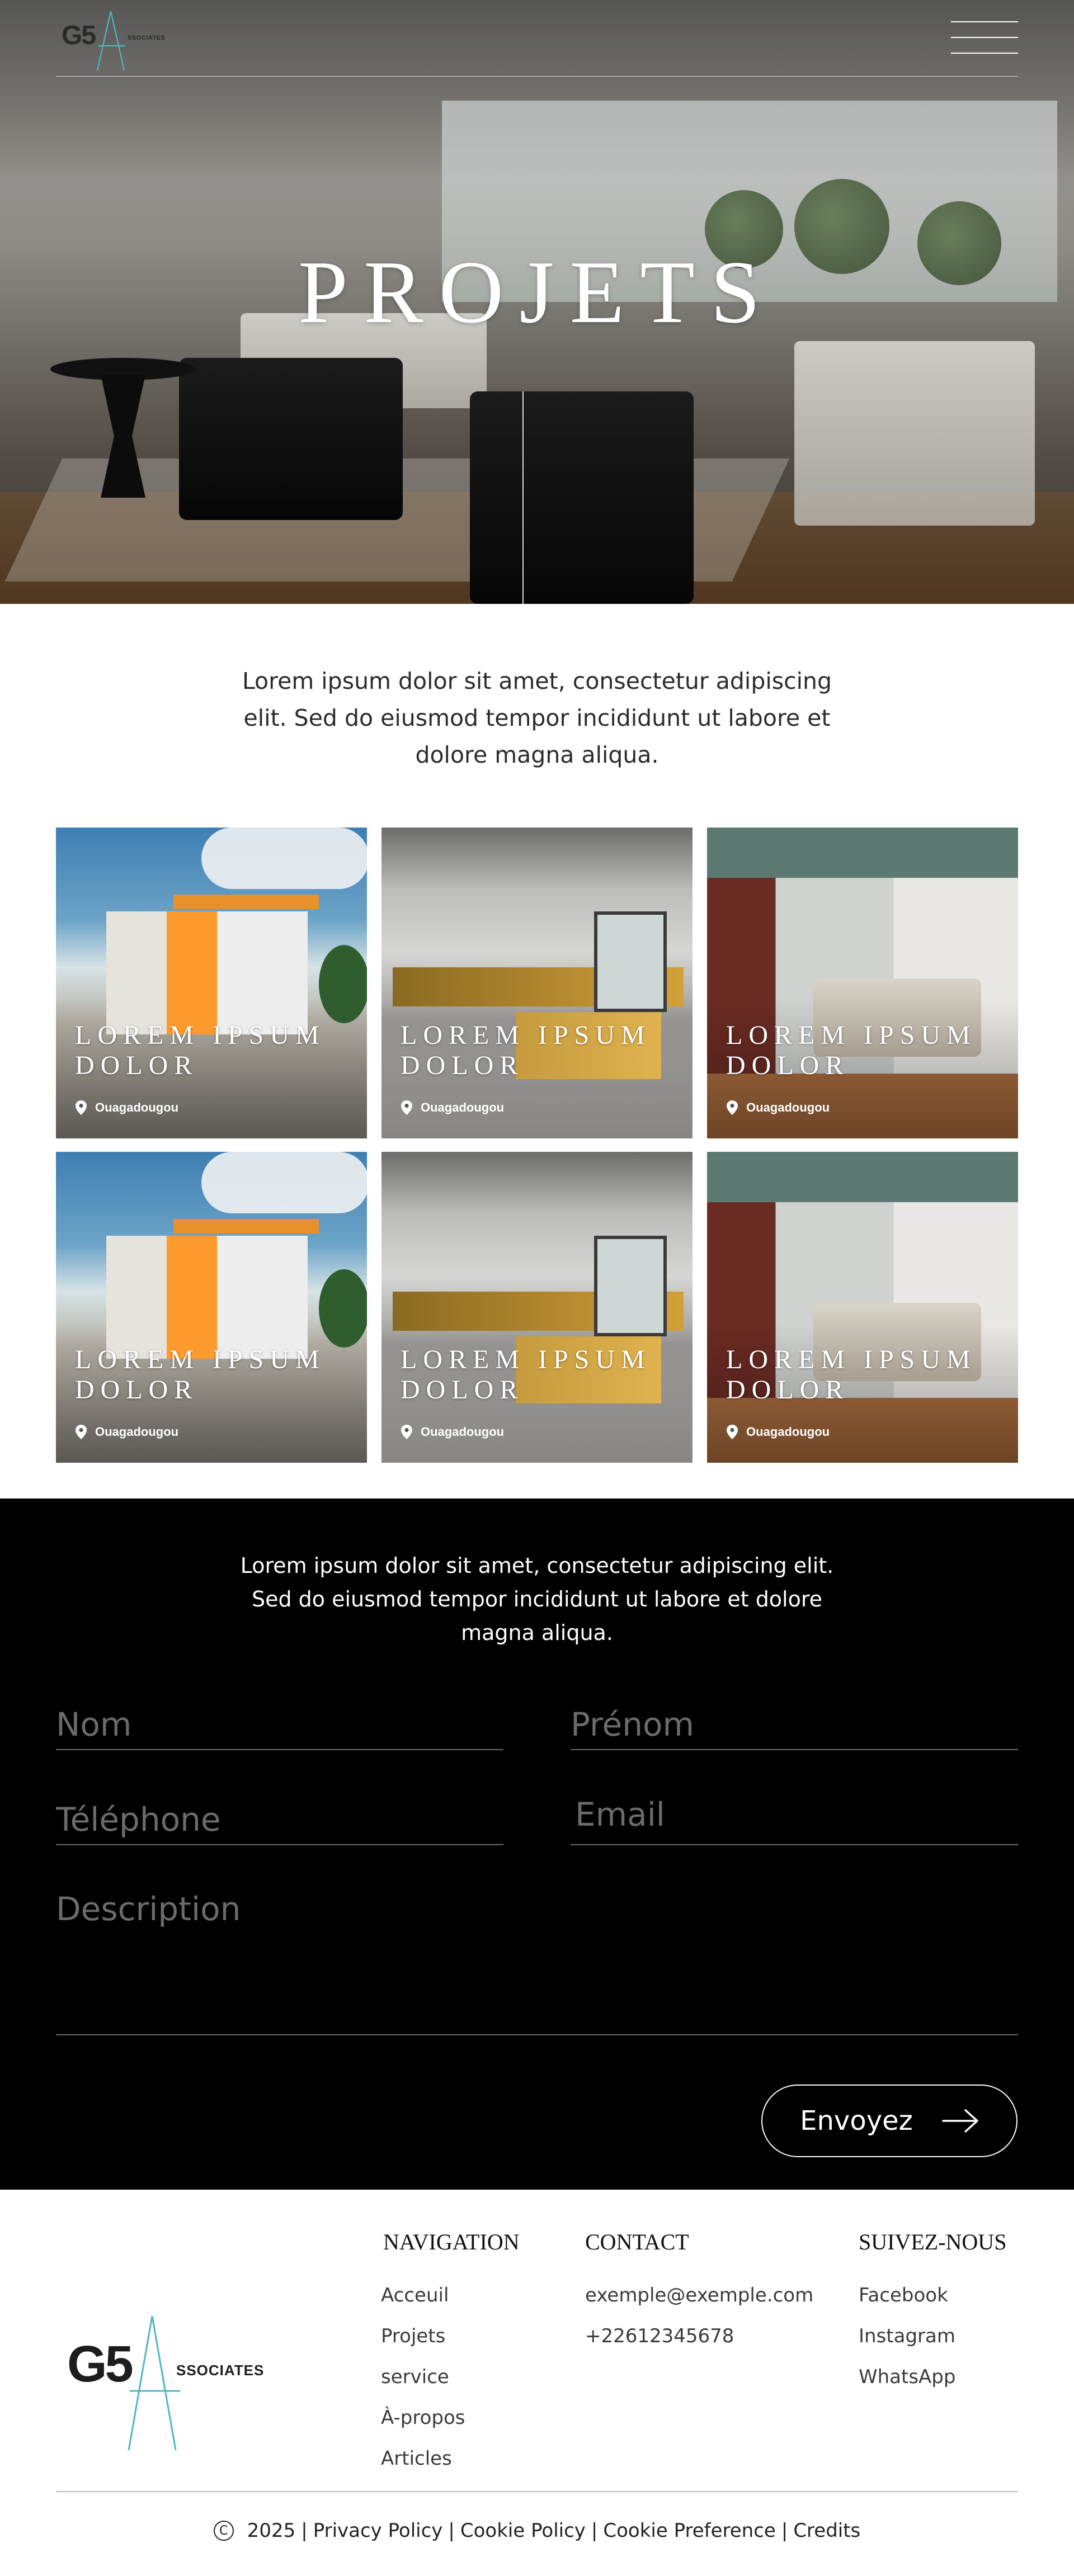 The image size is (1074, 2576). Describe the element at coordinates (450, 2295) in the screenshot. I see `footer-nav-accueil: Acceuil` at that location.